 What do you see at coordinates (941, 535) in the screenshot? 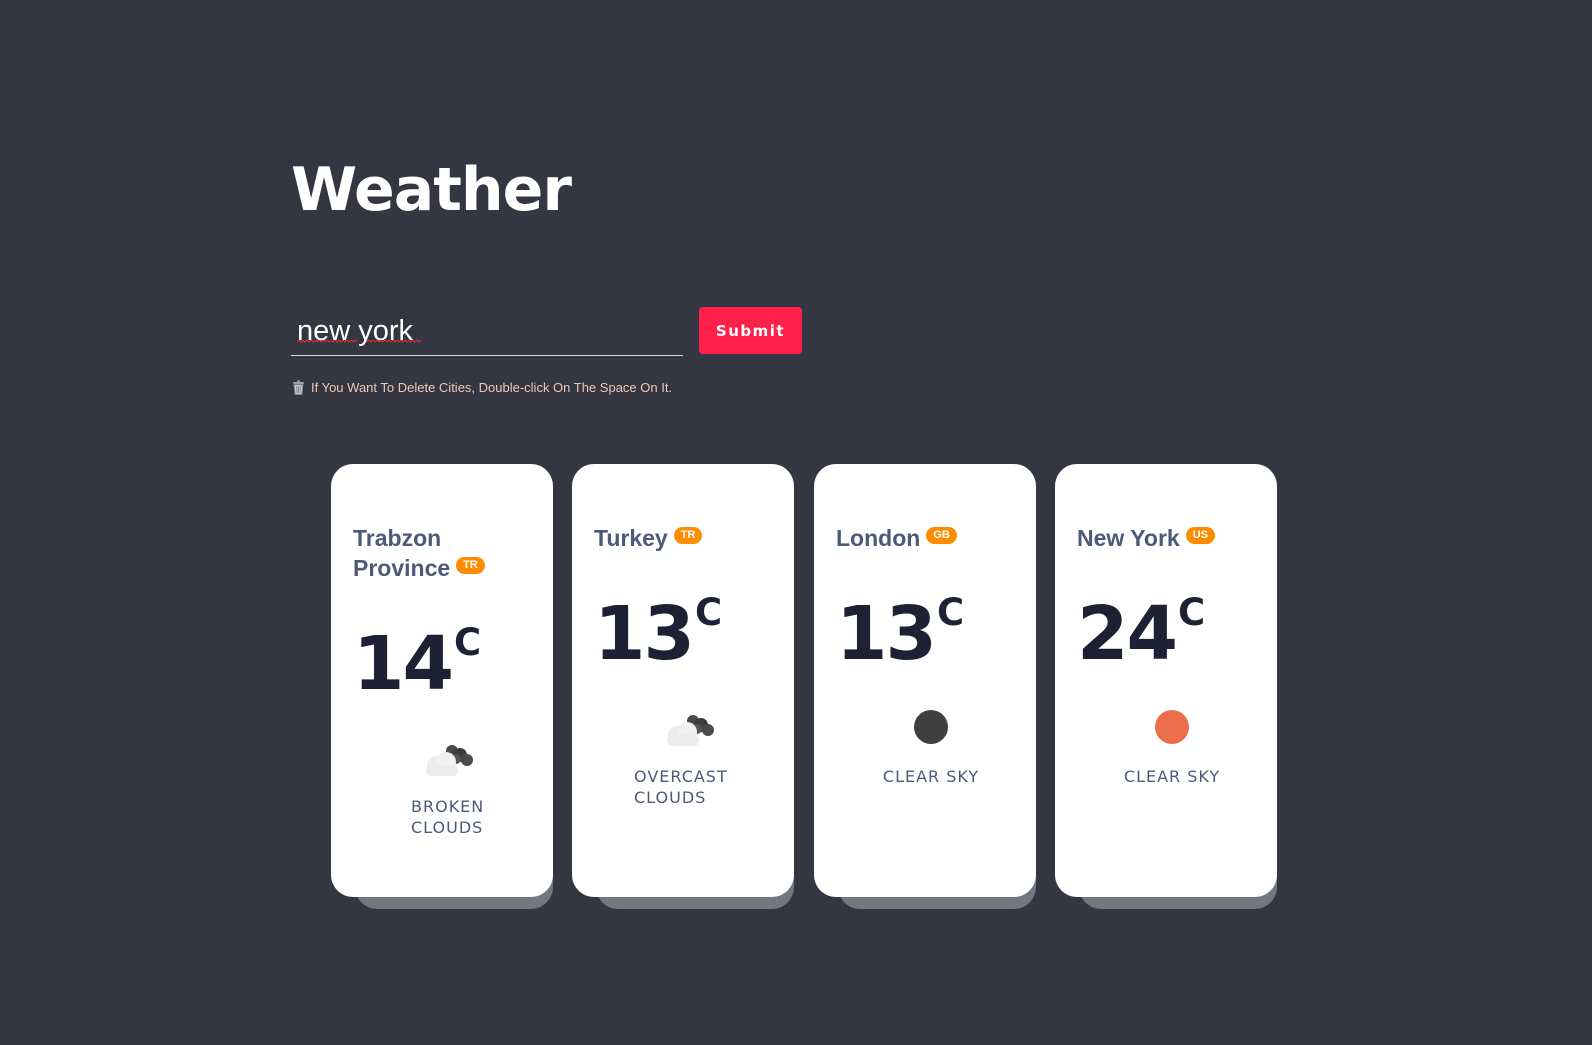
I see `country-badge: GB` at bounding box center [941, 535].